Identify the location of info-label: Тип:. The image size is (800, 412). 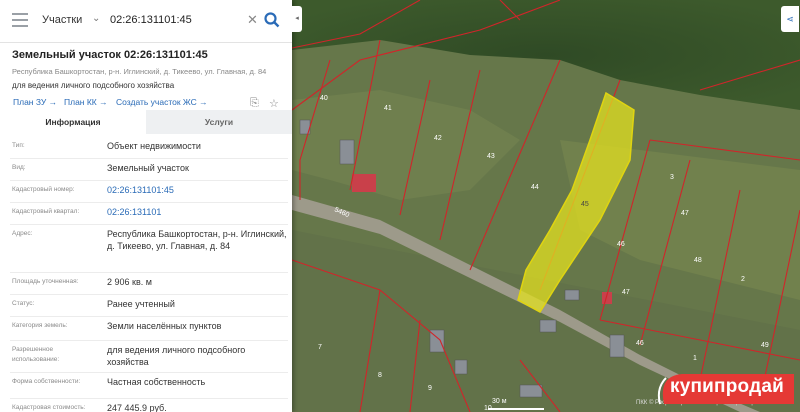
(18, 145).